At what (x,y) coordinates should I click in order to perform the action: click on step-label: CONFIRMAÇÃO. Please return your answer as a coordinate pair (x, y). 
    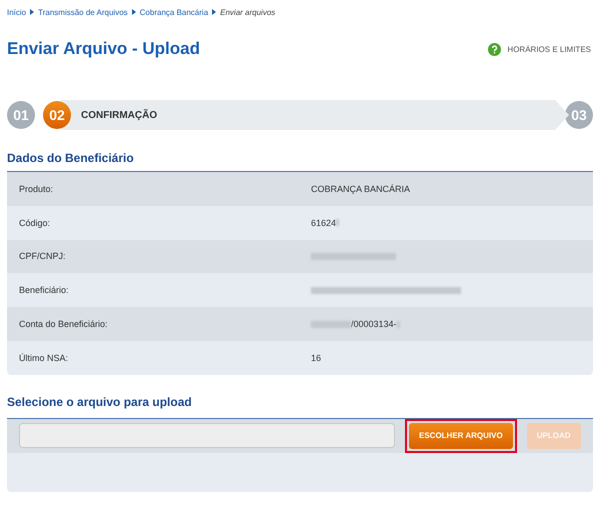
    Looking at the image, I should click on (119, 115).